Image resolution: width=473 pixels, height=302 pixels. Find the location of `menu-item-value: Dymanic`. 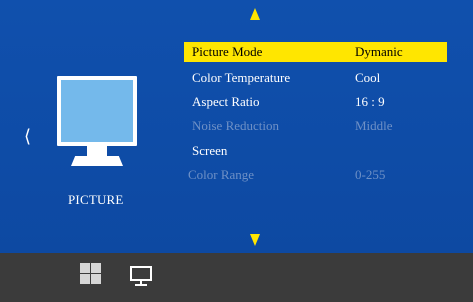

menu-item-value: Dymanic is located at coordinates (379, 51).